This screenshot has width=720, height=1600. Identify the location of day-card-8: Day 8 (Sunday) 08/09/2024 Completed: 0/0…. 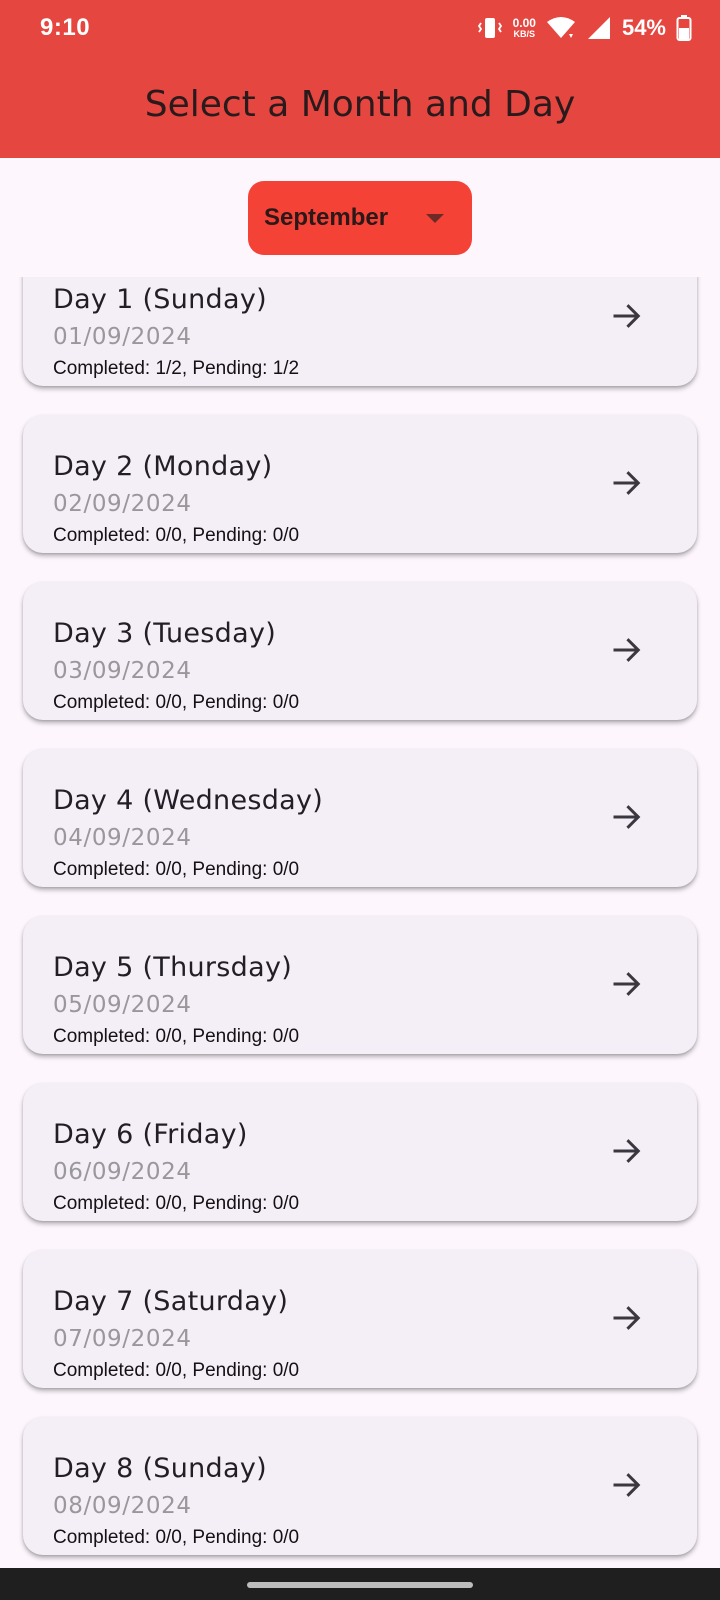
(360, 1486).